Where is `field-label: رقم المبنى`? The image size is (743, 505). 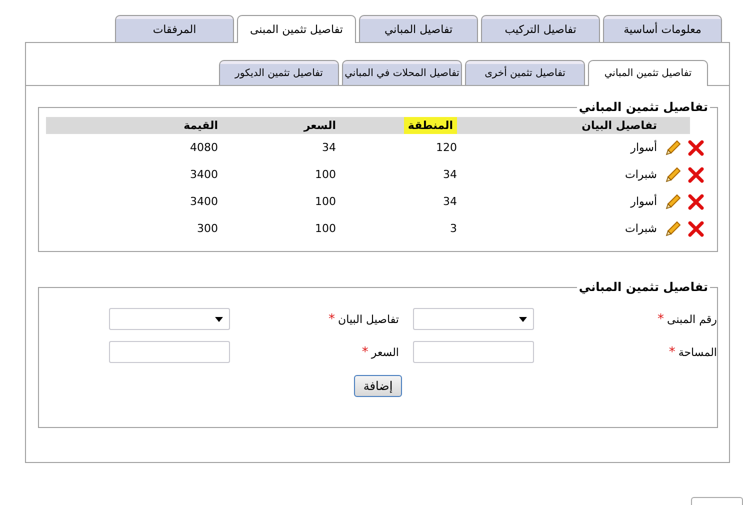
field-label: رقم المبنى is located at coordinates (692, 319).